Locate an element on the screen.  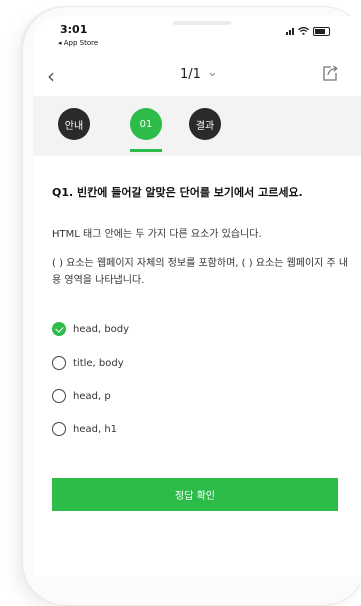
check-answer-button: 정답 확인 is located at coordinates (195, 494).